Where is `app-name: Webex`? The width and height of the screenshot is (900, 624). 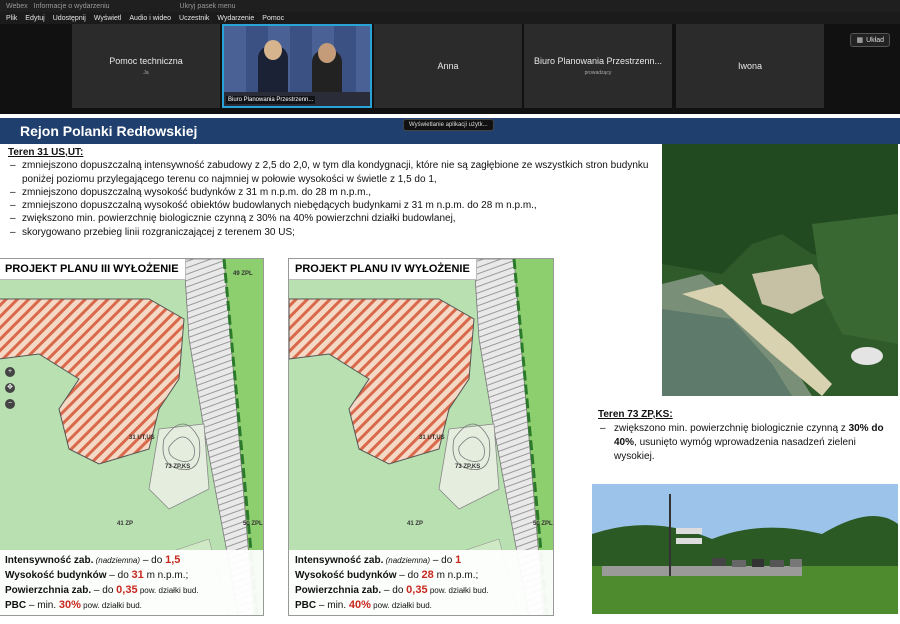
app-name: Webex is located at coordinates (17, 6).